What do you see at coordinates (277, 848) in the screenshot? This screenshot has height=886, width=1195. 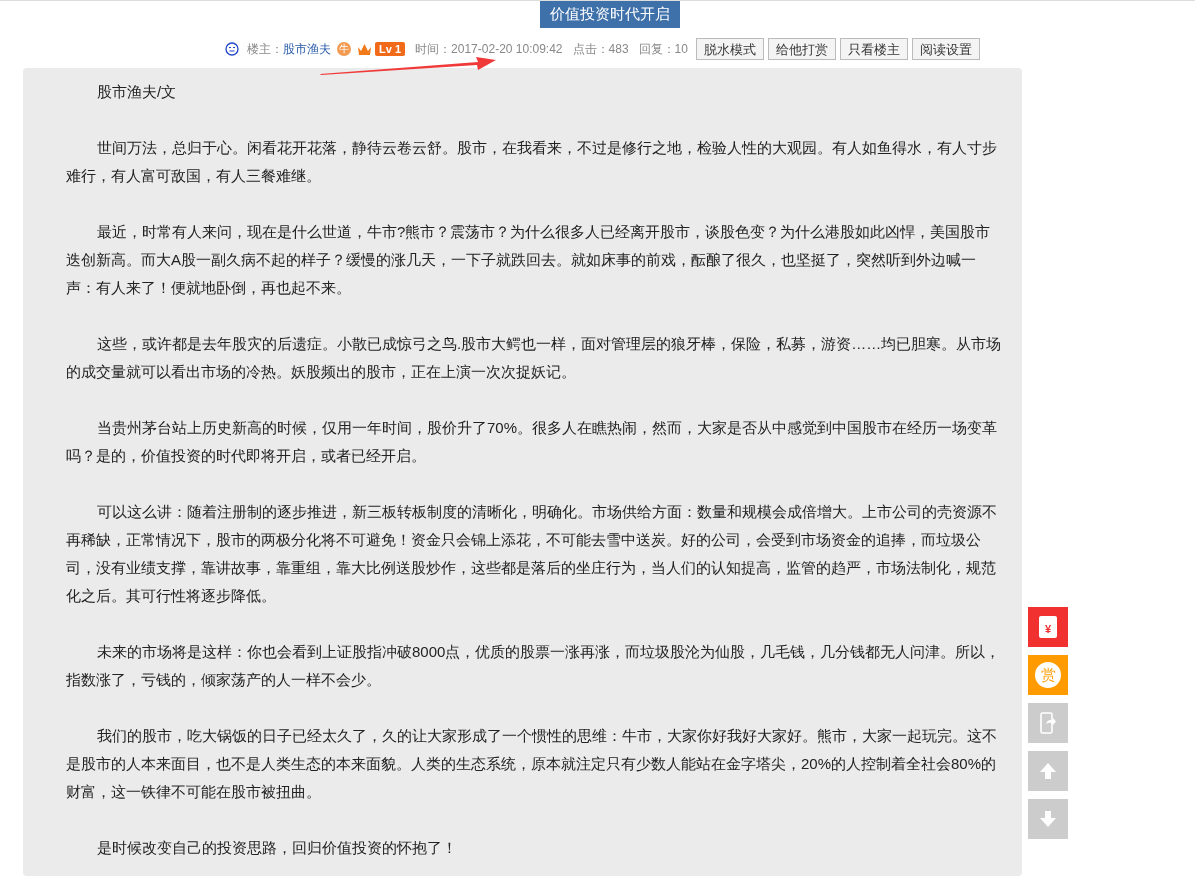 I see `paragraph: 是时候改变自己的投资思路，回归价值投资的怀抱了！` at bounding box center [277, 848].